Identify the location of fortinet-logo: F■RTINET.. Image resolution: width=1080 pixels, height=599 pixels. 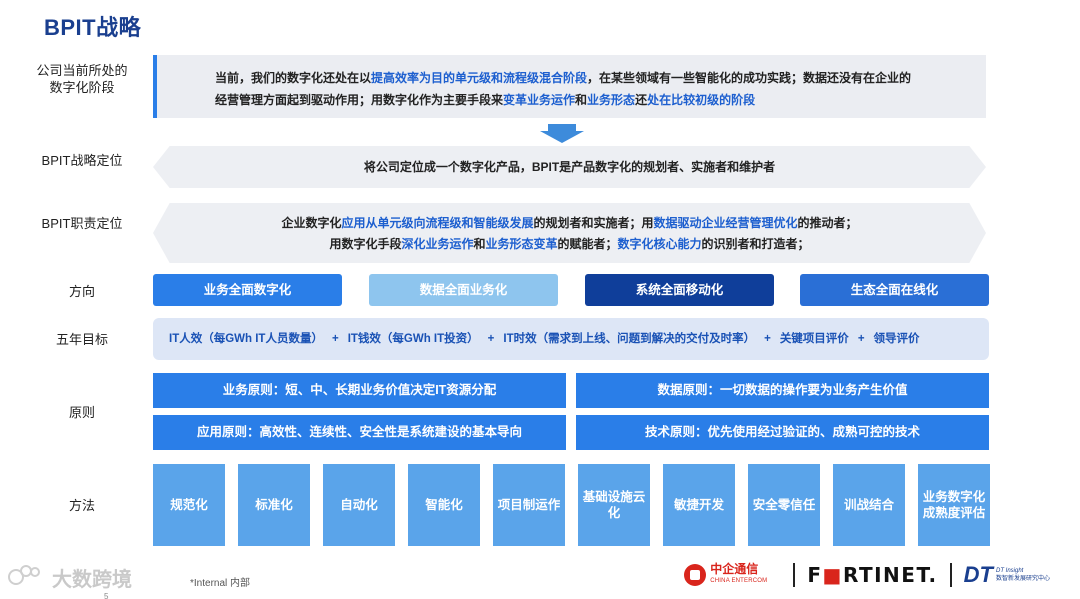
(872, 575).